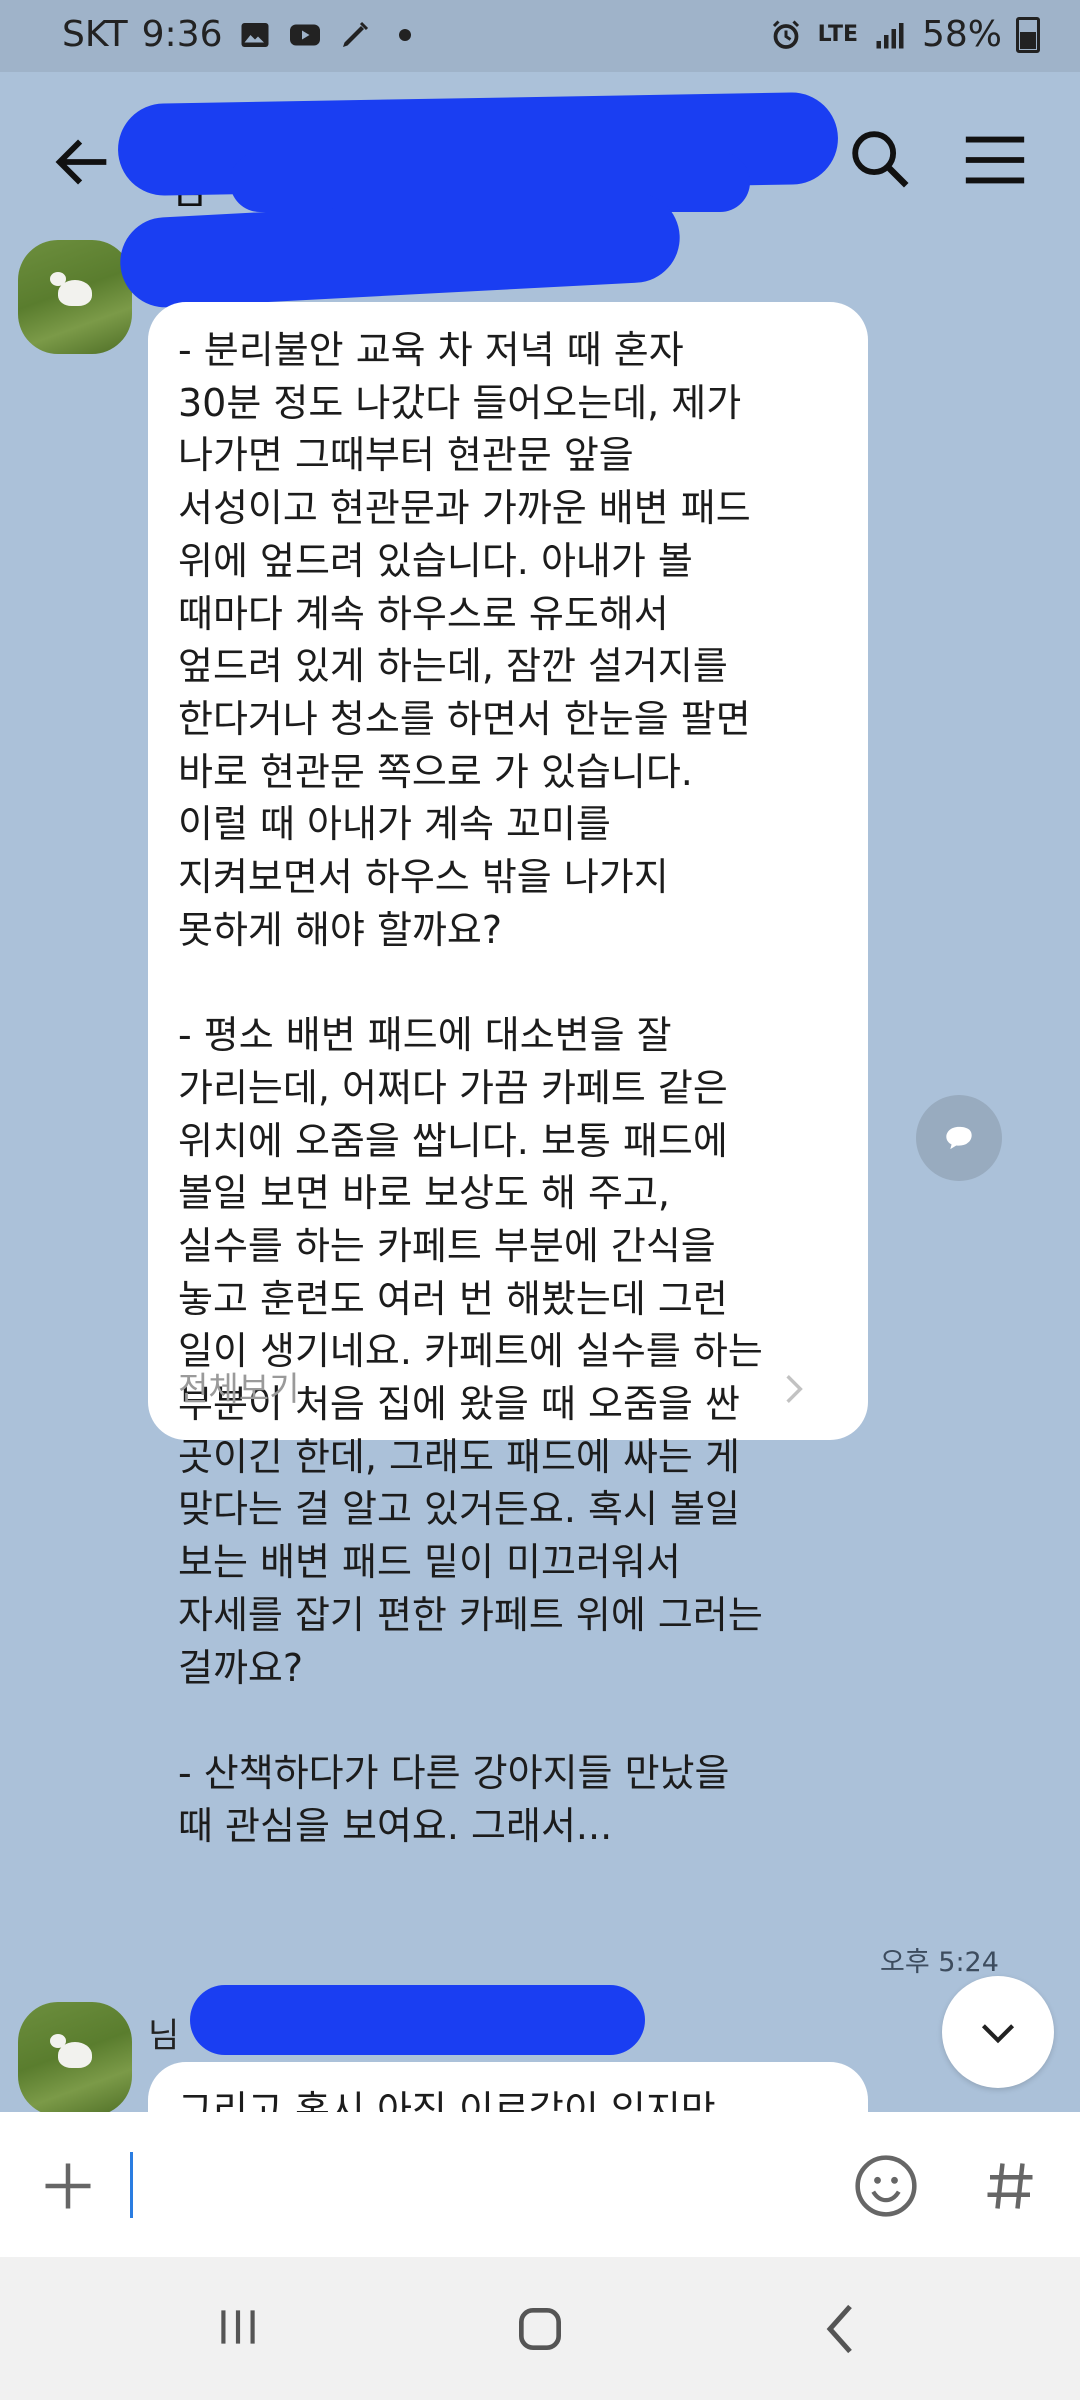 The width and height of the screenshot is (1080, 2400). Describe the element at coordinates (961, 34) in the screenshot. I see `battery-percent: 58%` at that location.